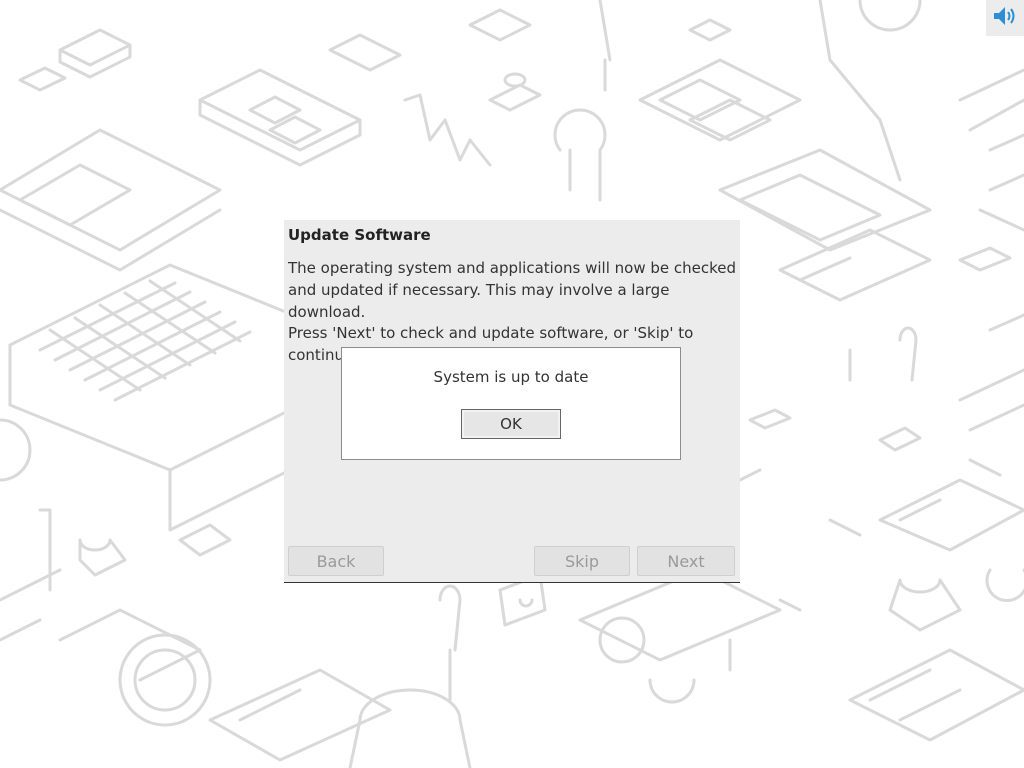  What do you see at coordinates (359, 235) in the screenshot?
I see `dialog-title: Update Software` at bounding box center [359, 235].